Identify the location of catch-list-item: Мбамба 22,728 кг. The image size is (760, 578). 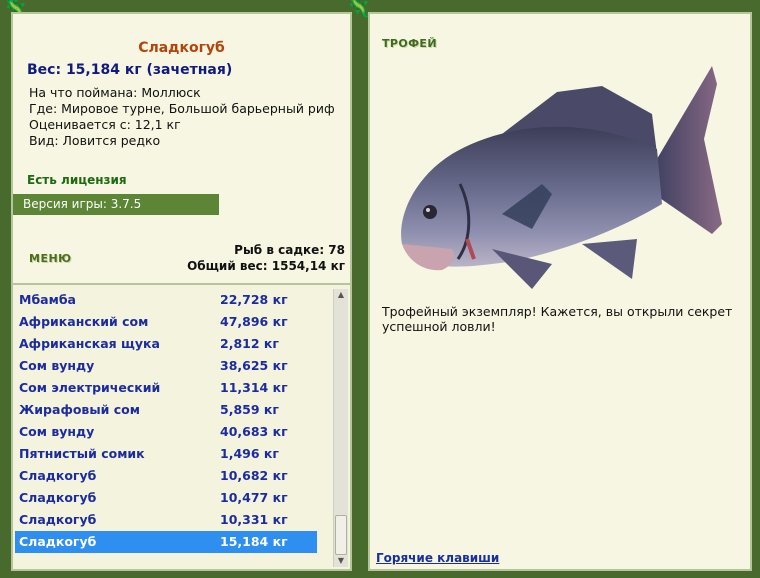
(166, 300).